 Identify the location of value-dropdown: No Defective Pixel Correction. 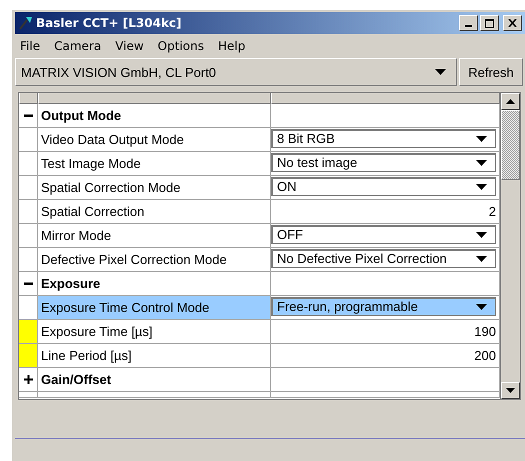
(383, 258).